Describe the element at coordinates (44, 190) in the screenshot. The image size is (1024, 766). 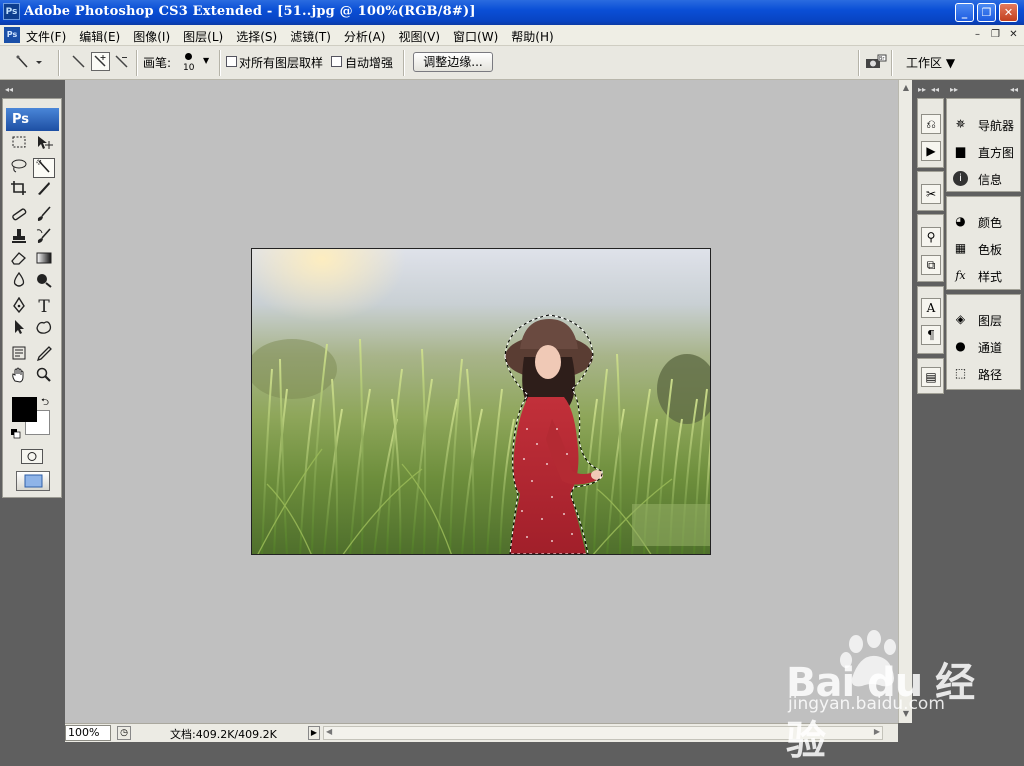
I see `slice-tool-icon` at that location.